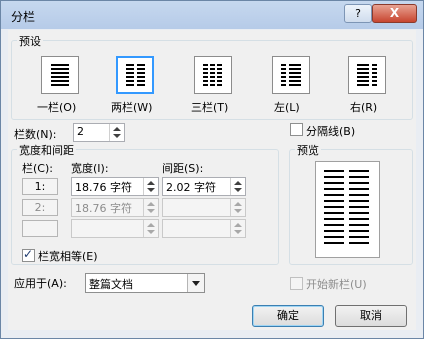  Describe the element at coordinates (209, 107) in the screenshot. I see `preset-three-columns-label: 三栏(T)` at that location.